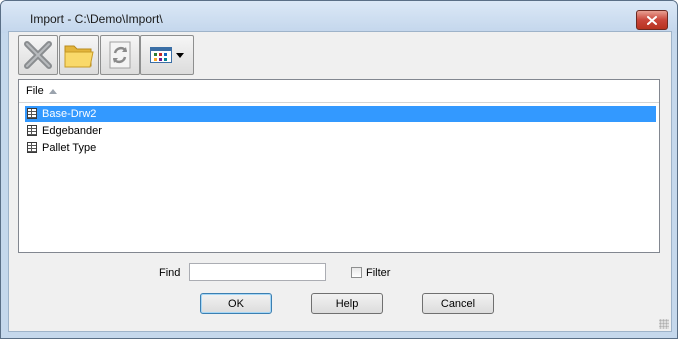 The image size is (678, 339). I want to click on resize-grip, so click(664, 324).